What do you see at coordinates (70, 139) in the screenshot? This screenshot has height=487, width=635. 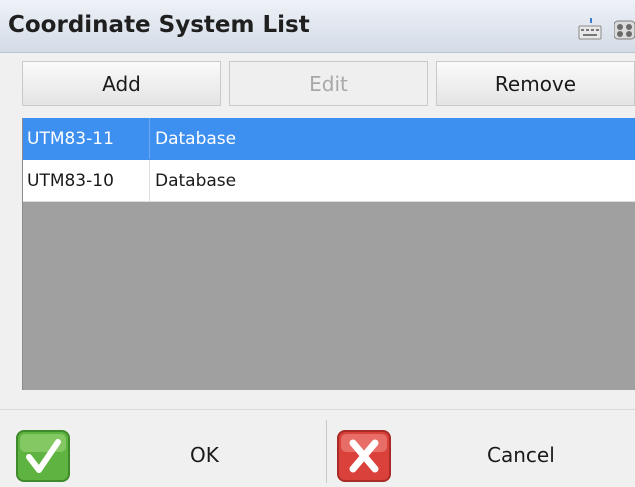 I see `row-name: UTM83-11` at bounding box center [70, 139].